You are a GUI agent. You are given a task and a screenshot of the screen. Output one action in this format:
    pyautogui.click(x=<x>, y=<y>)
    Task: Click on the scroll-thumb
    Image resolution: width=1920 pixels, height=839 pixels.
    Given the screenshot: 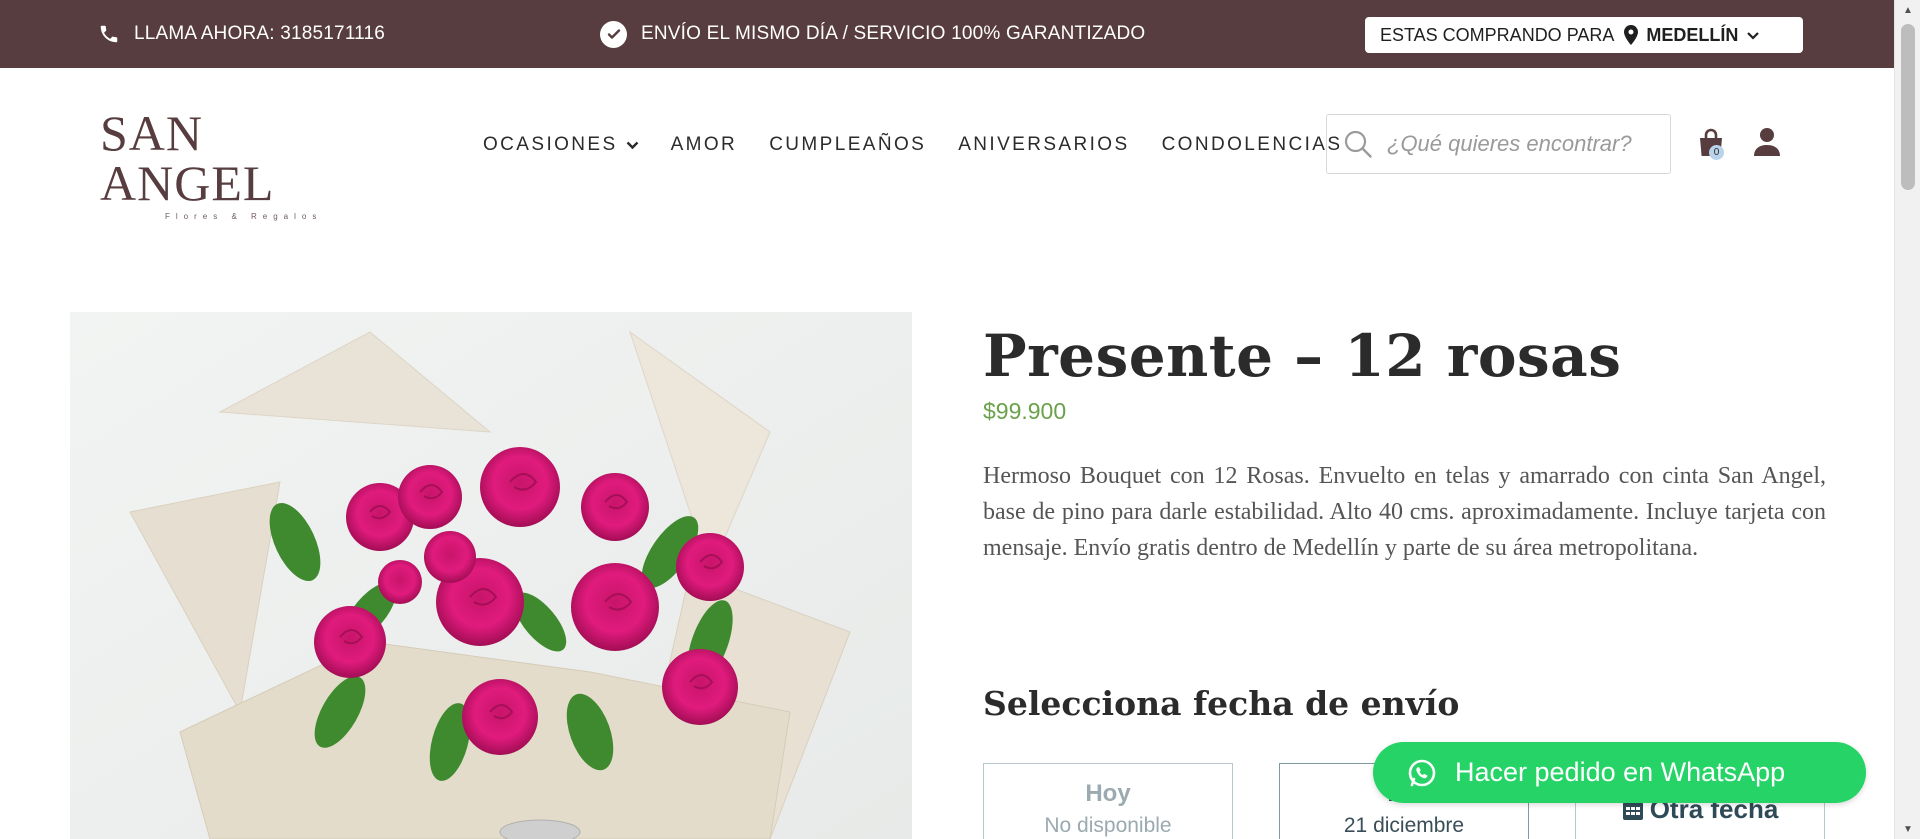 What is the action you would take?
    pyautogui.click(x=1908, y=107)
    